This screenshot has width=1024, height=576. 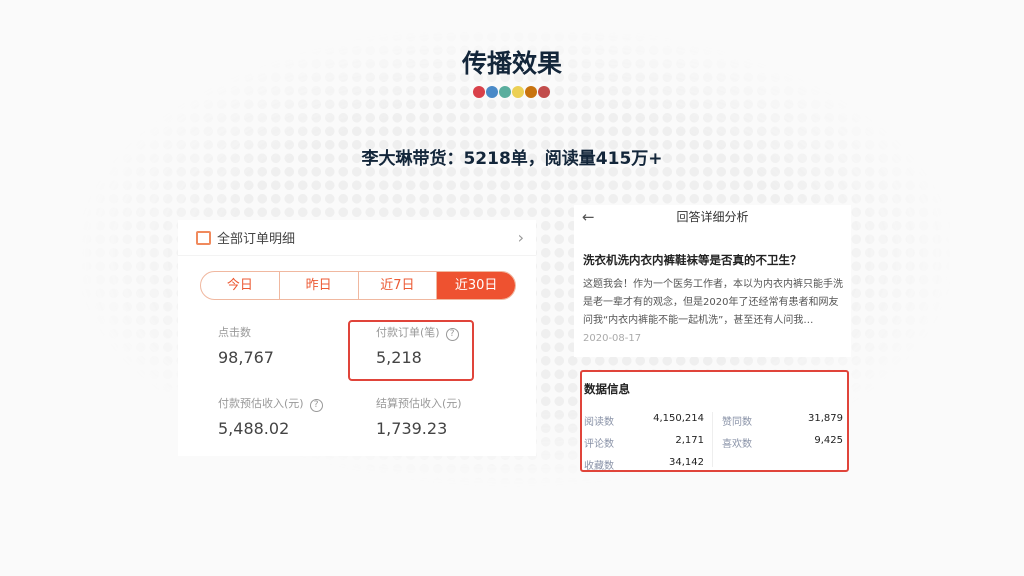 I want to click on metric-label: 结算预估收入(元), so click(x=419, y=403).